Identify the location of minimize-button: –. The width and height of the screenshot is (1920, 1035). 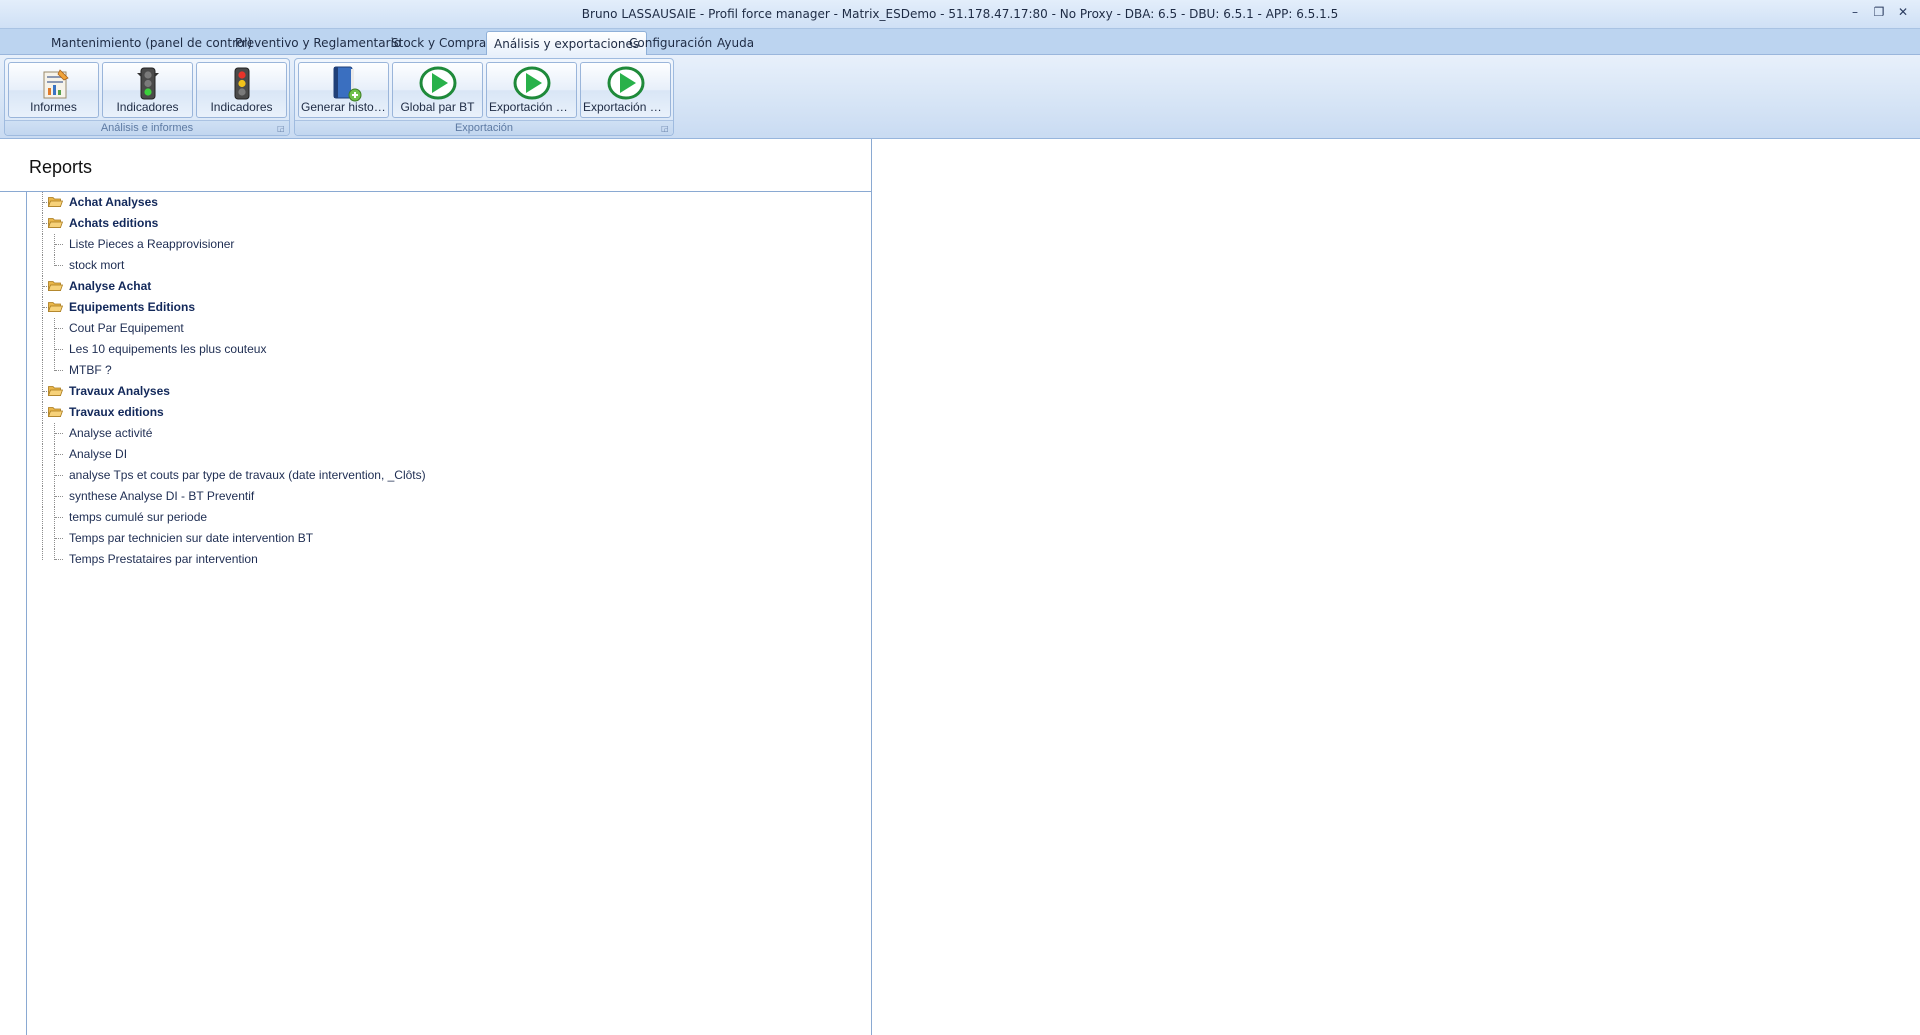
(1855, 12).